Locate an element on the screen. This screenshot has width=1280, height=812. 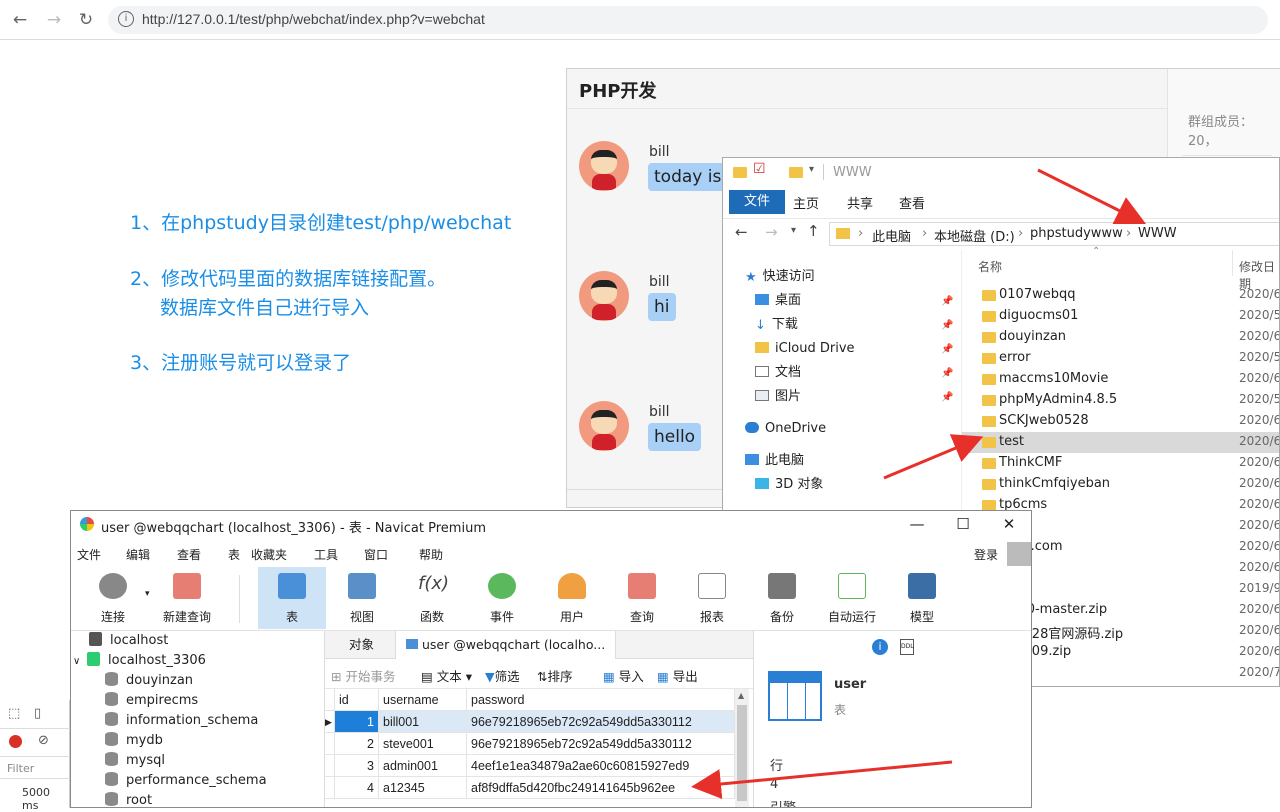
tab-share: 共享 is located at coordinates (860, 202).